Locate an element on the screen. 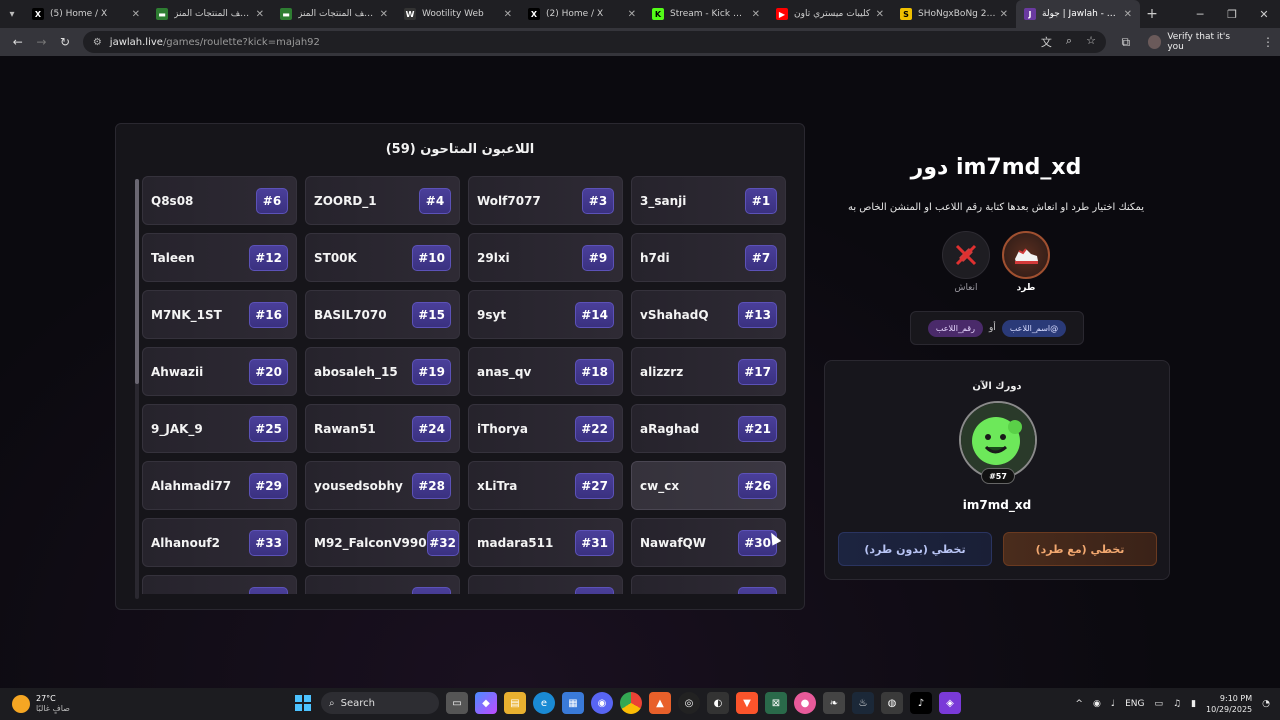 The height and width of the screenshot is (720, 1280). player-card: 3_sanji #1 is located at coordinates (708, 200).